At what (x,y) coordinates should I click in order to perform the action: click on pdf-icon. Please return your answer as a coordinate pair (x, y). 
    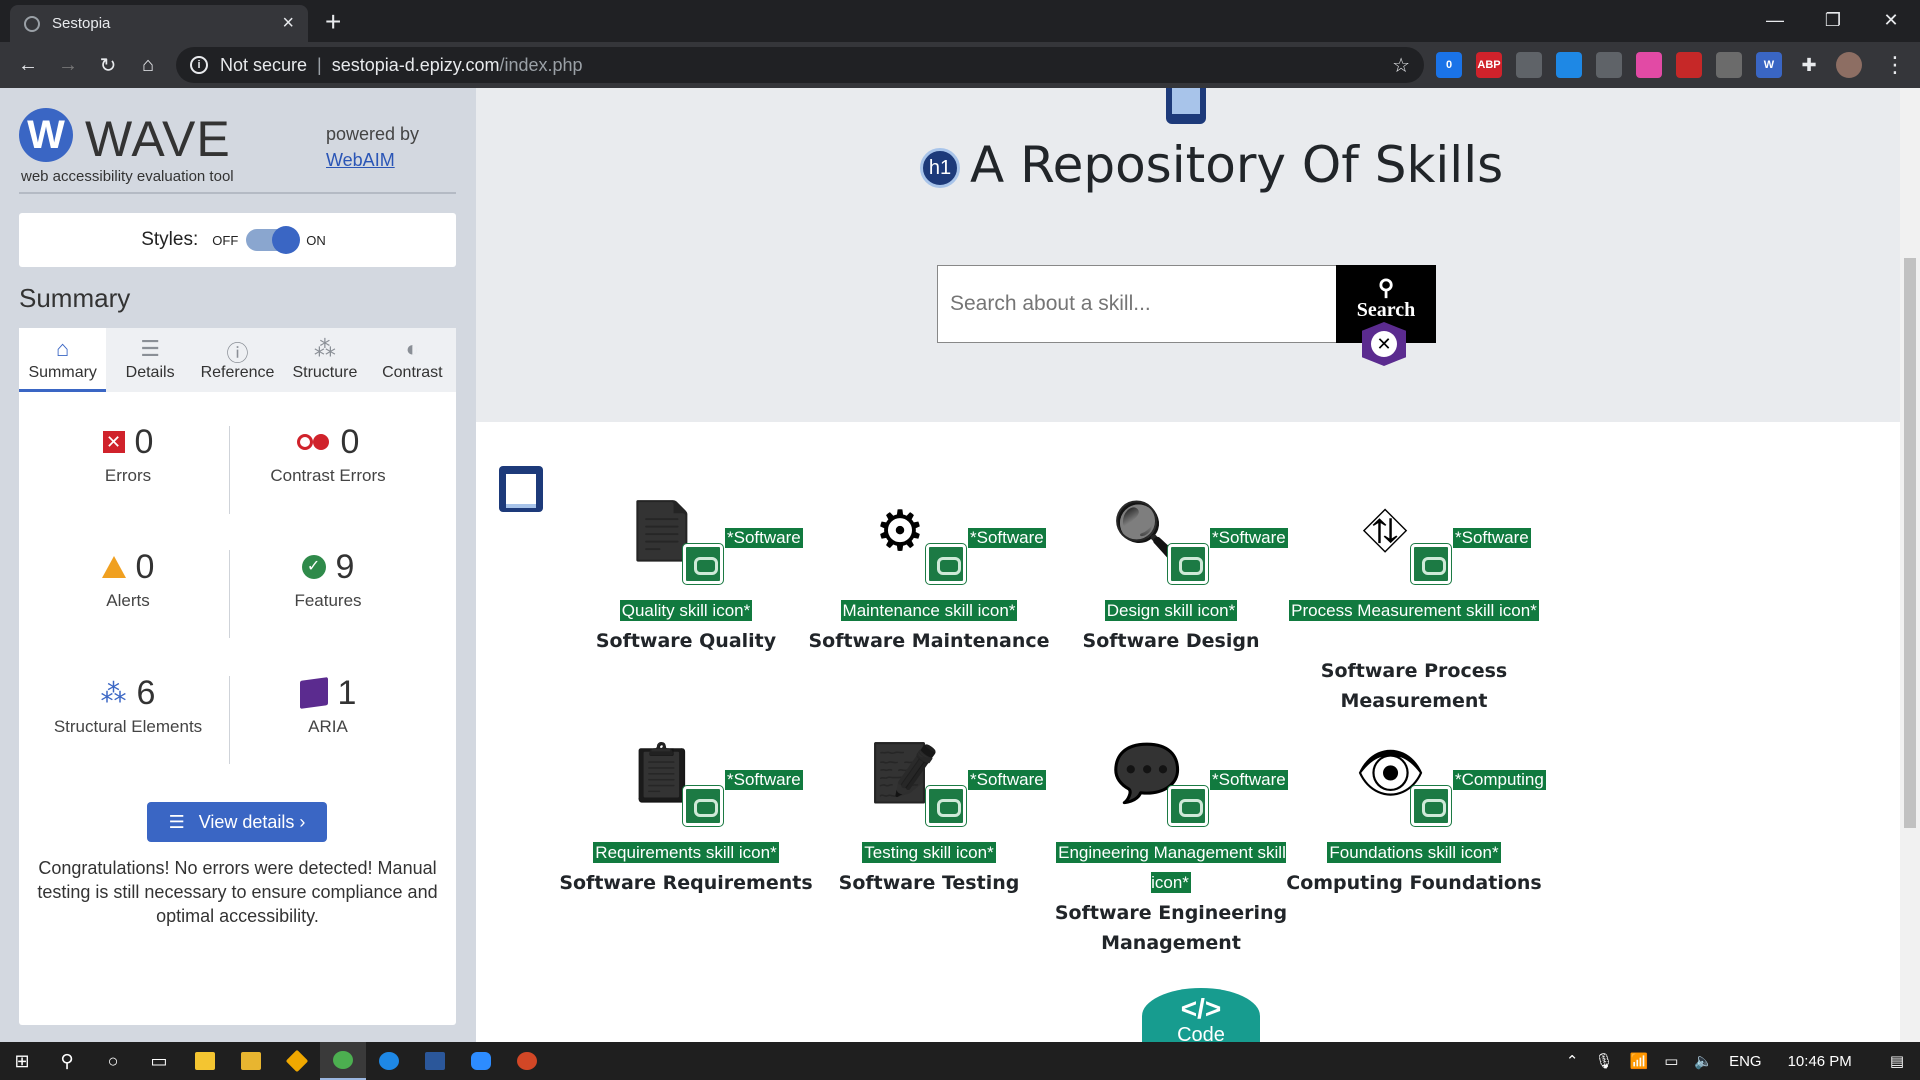
    Looking at the image, I should click on (1689, 65).